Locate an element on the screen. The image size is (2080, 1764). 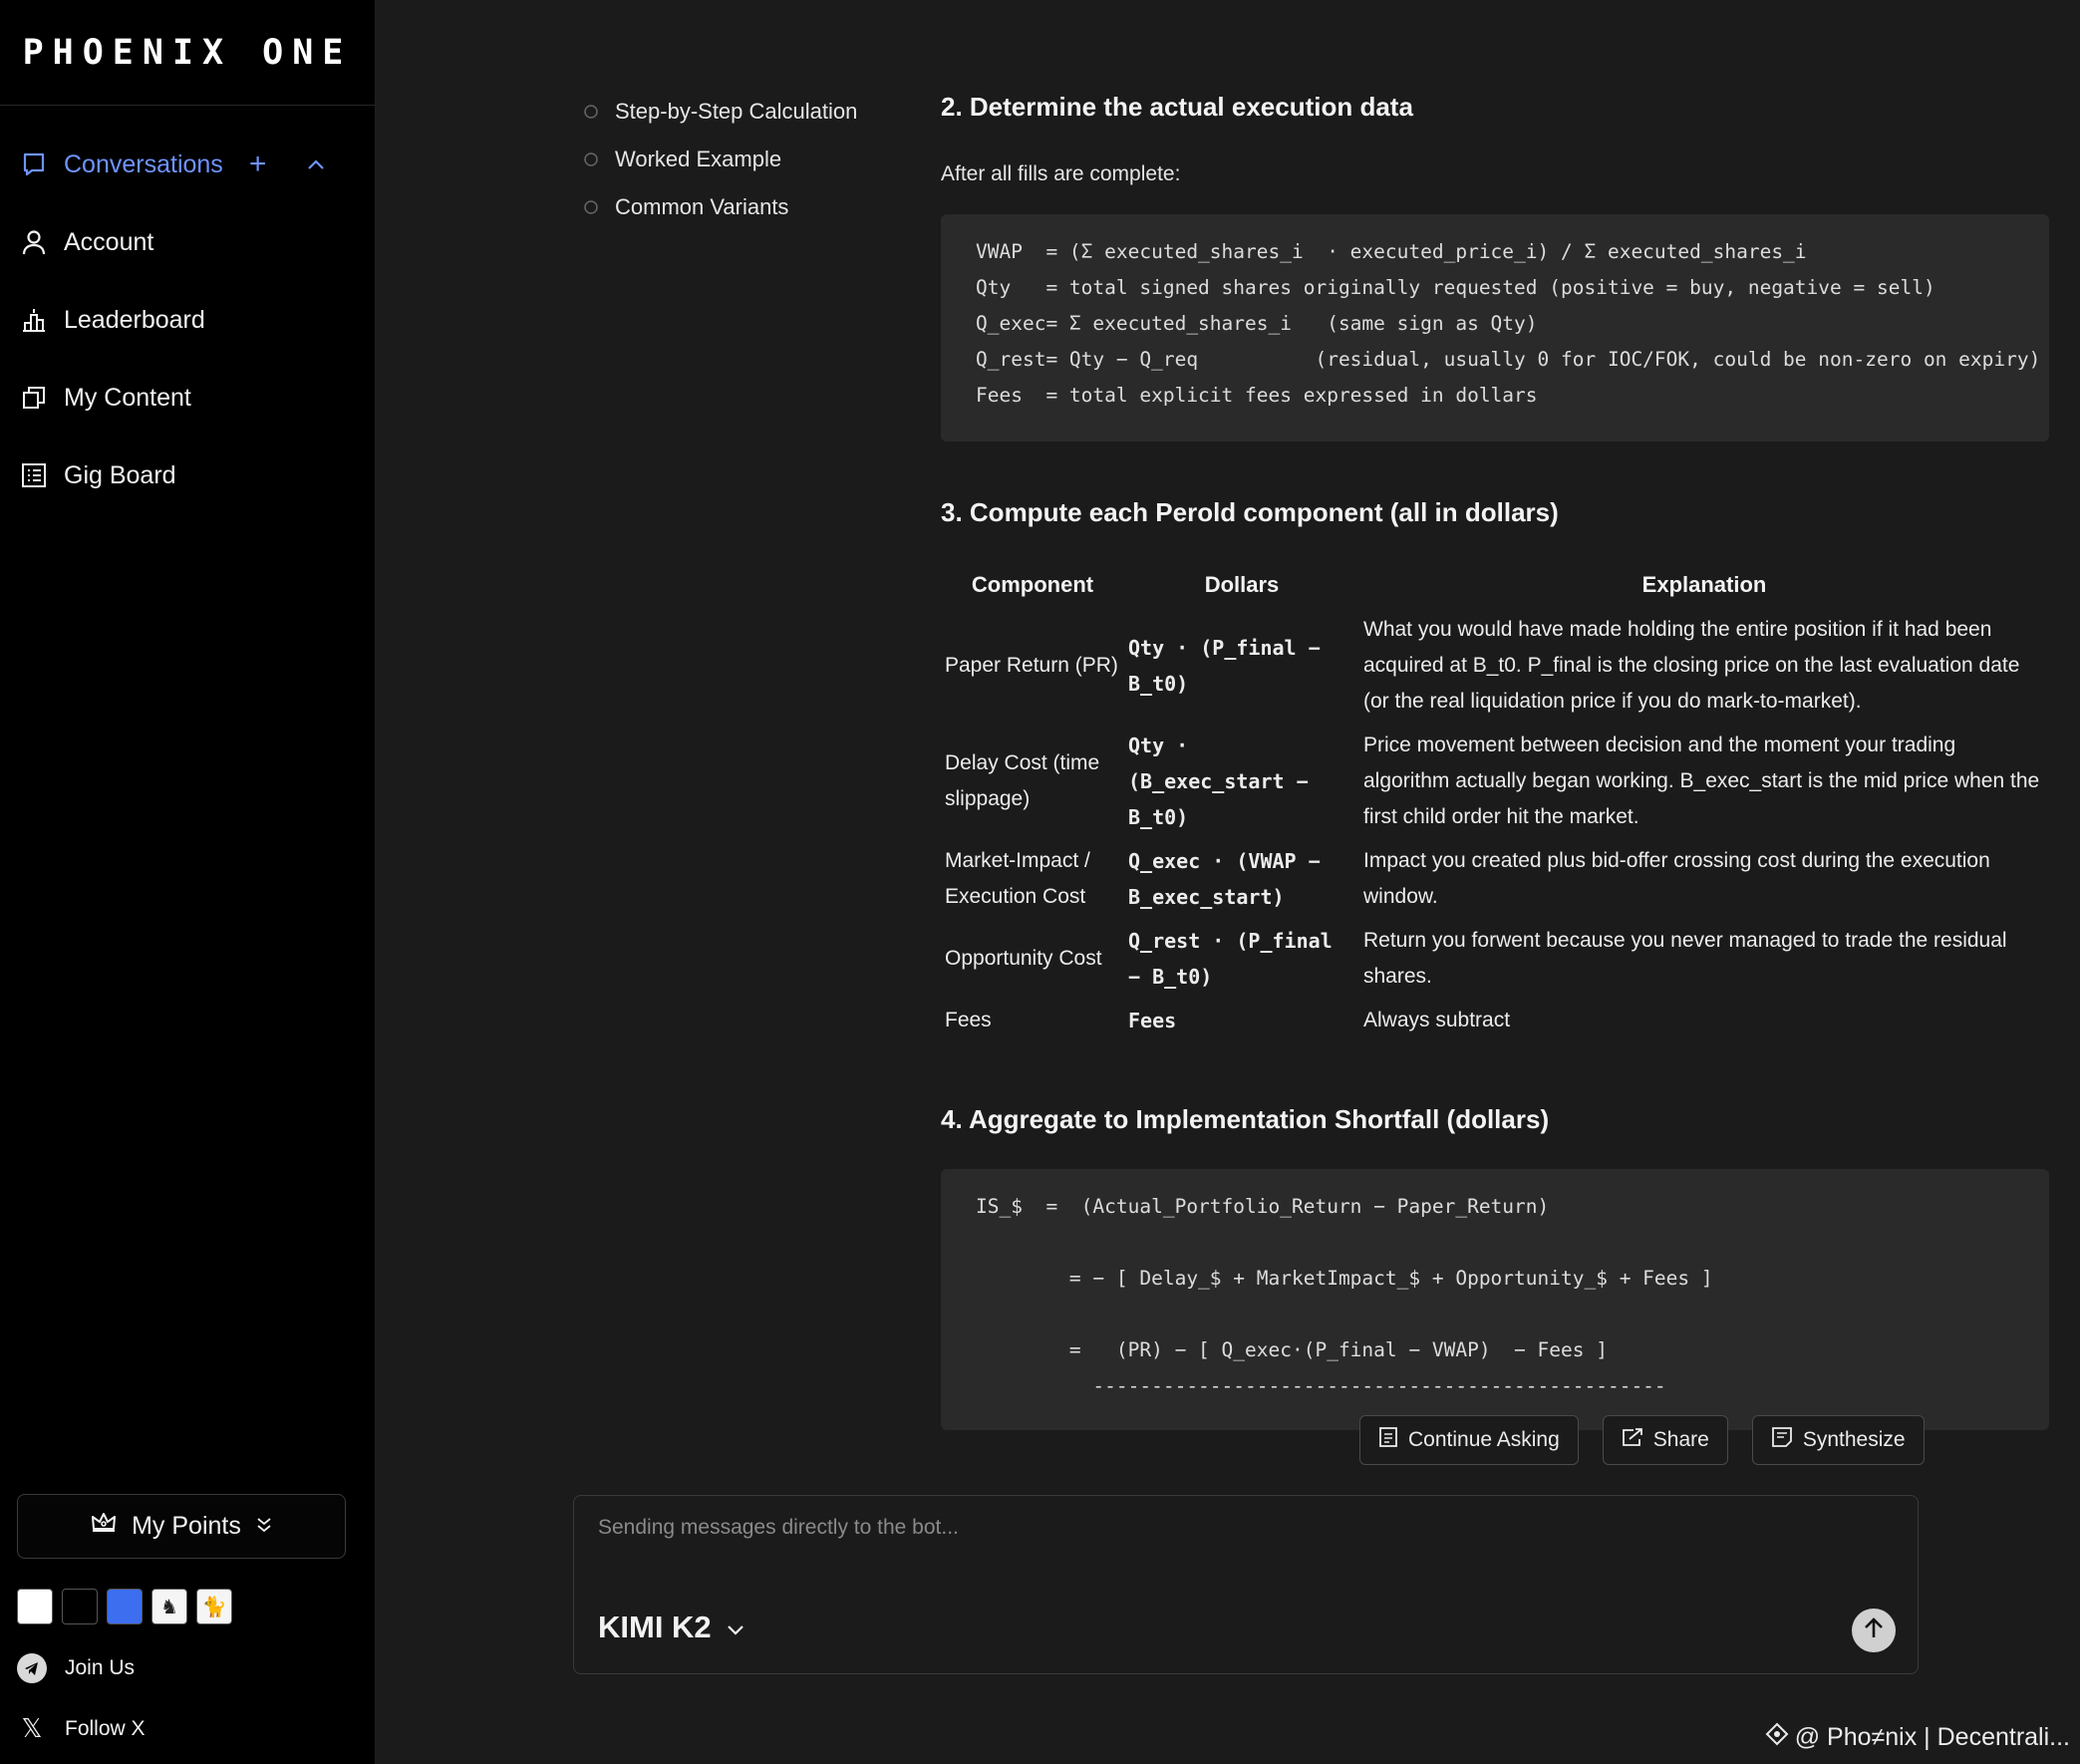
note-icon is located at coordinates (1782, 1440).